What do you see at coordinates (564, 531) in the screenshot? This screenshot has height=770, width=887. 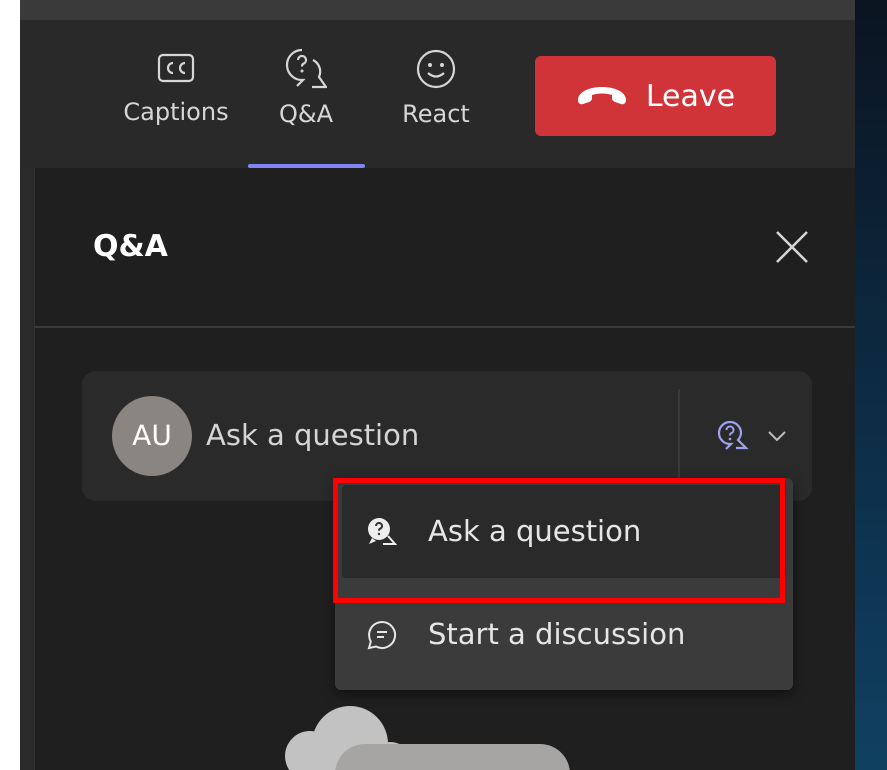 I see `menu-item: Ask a question` at bounding box center [564, 531].